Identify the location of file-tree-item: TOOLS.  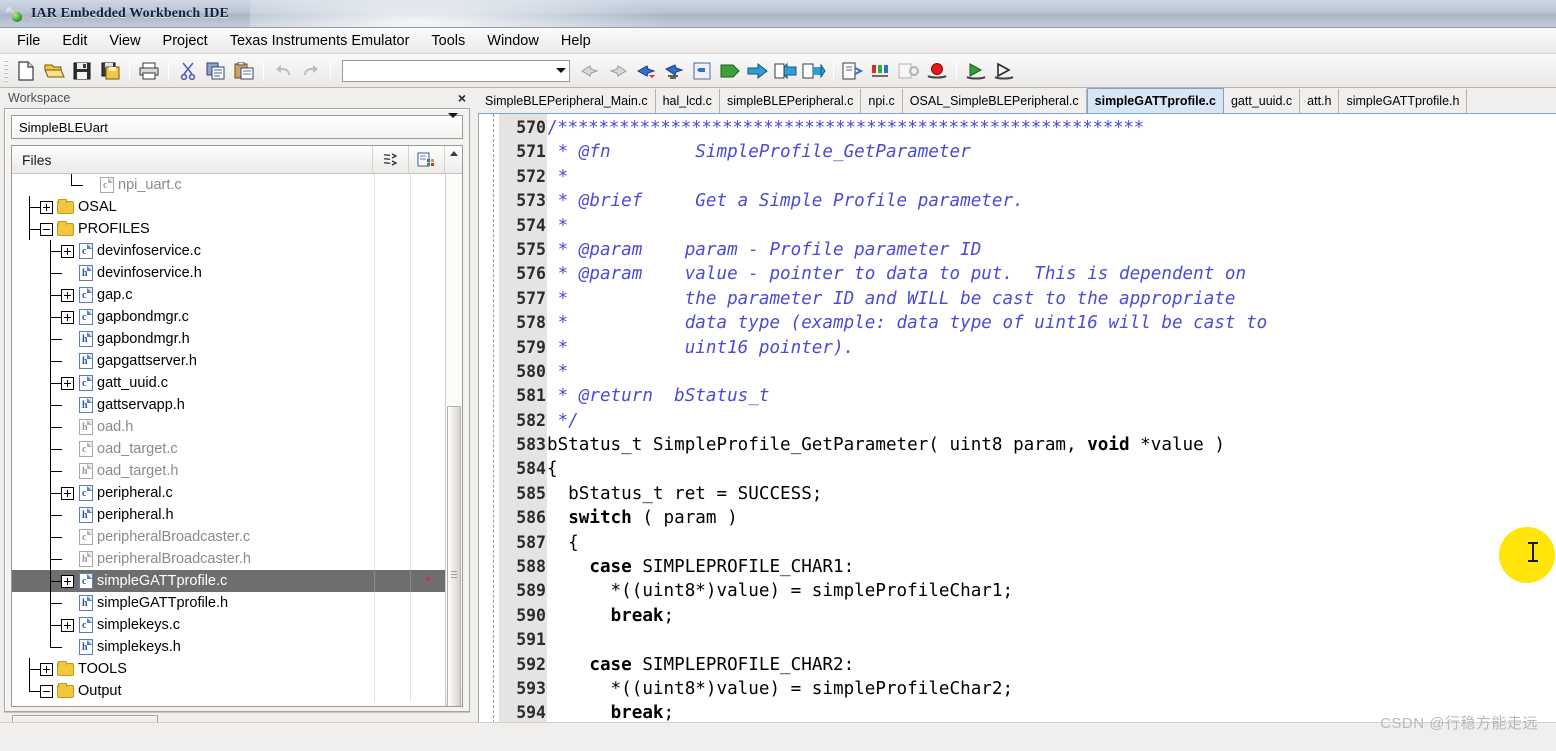
(228, 669).